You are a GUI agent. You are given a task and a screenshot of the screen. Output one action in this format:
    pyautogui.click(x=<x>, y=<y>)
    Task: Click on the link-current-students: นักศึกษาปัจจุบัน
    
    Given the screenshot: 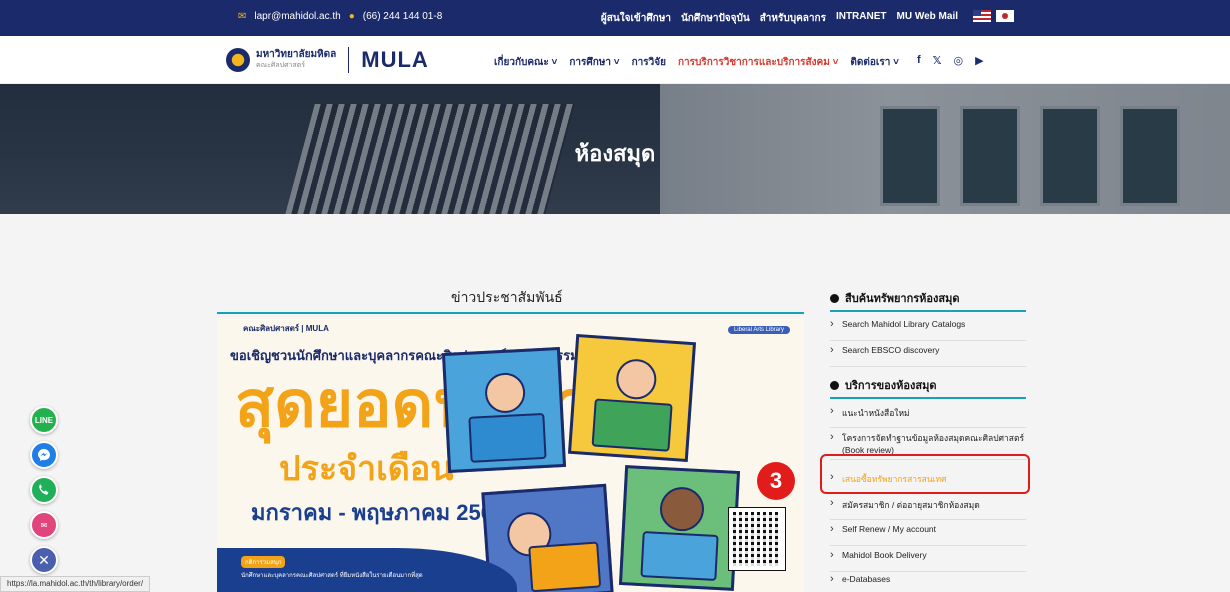 What is the action you would take?
    pyautogui.click(x=715, y=18)
    